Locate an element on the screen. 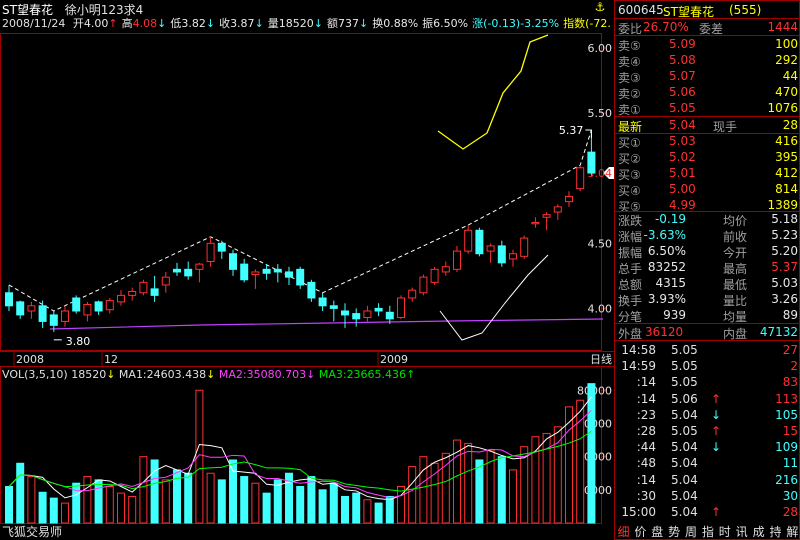 The height and width of the screenshot is (540, 800). trade-row: :14 5.04 216 is located at coordinates (707, 480).